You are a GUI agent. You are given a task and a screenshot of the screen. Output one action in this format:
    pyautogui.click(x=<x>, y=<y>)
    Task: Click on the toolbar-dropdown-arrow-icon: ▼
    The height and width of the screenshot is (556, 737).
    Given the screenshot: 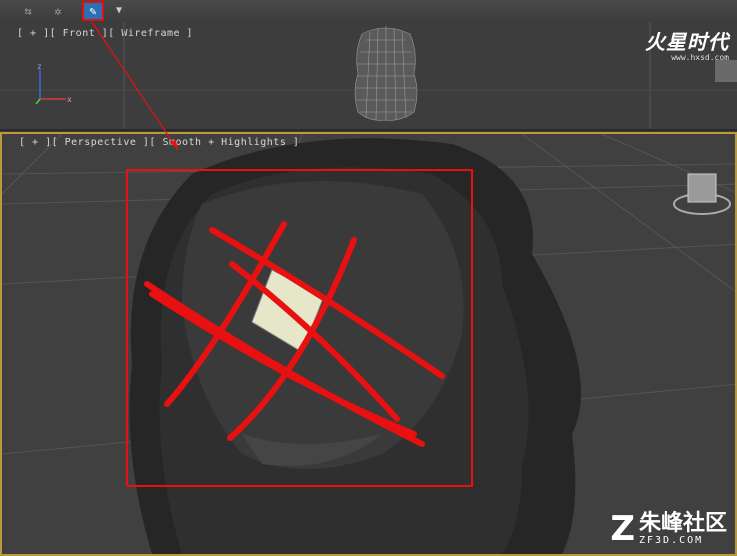 What is the action you would take?
    pyautogui.click(x=119, y=10)
    